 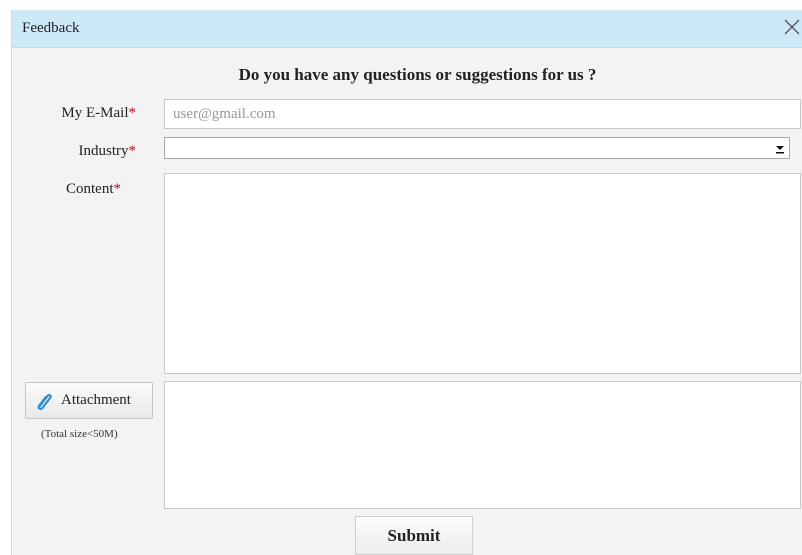 What do you see at coordinates (95, 113) in the screenshot?
I see `email-label-text: My E-Mail` at bounding box center [95, 113].